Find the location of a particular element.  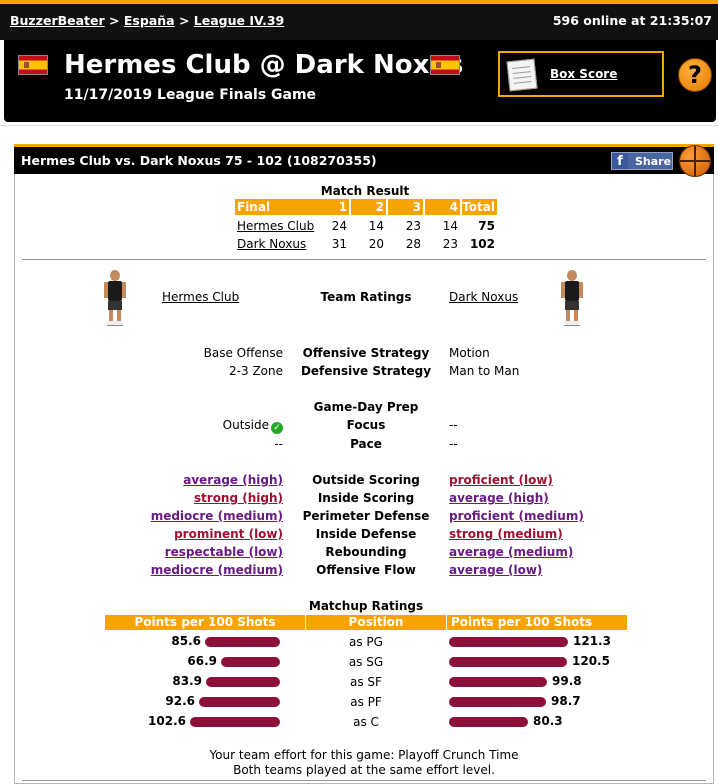

home-rebounding: respectable (low) is located at coordinates (183, 552).